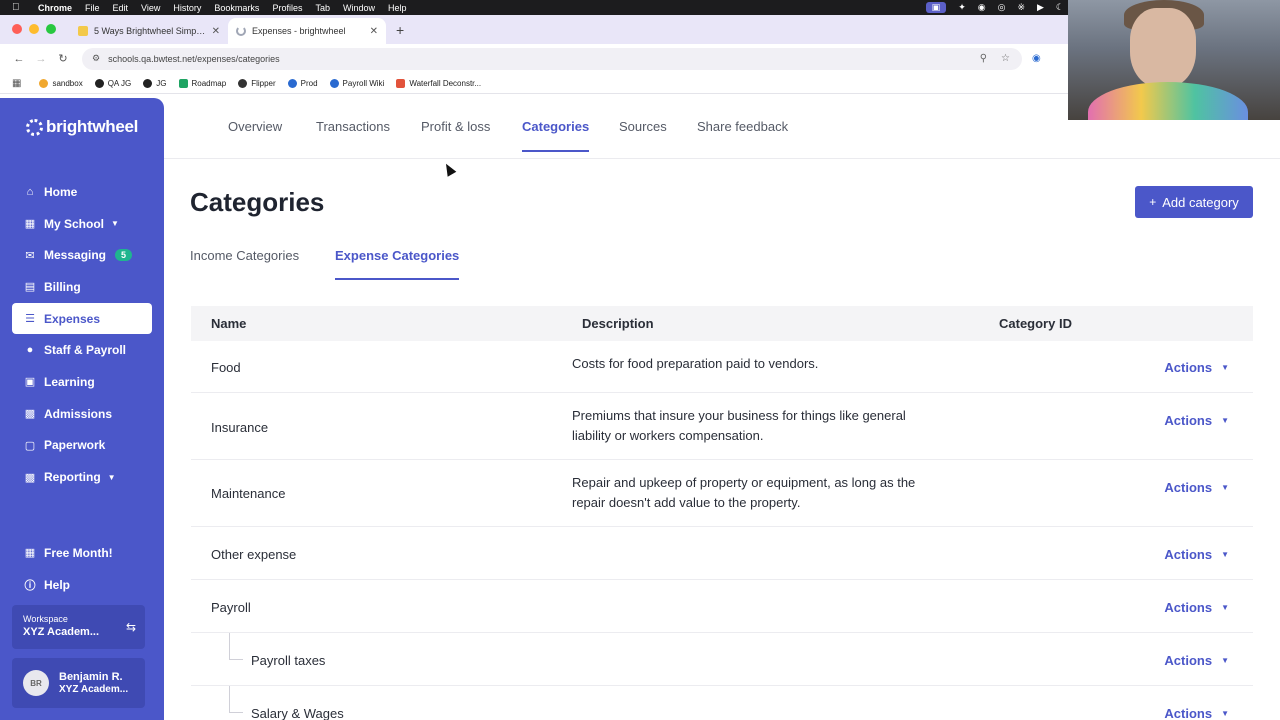  Describe the element at coordinates (556, 135) in the screenshot. I see `tab-categories: Categories` at that location.